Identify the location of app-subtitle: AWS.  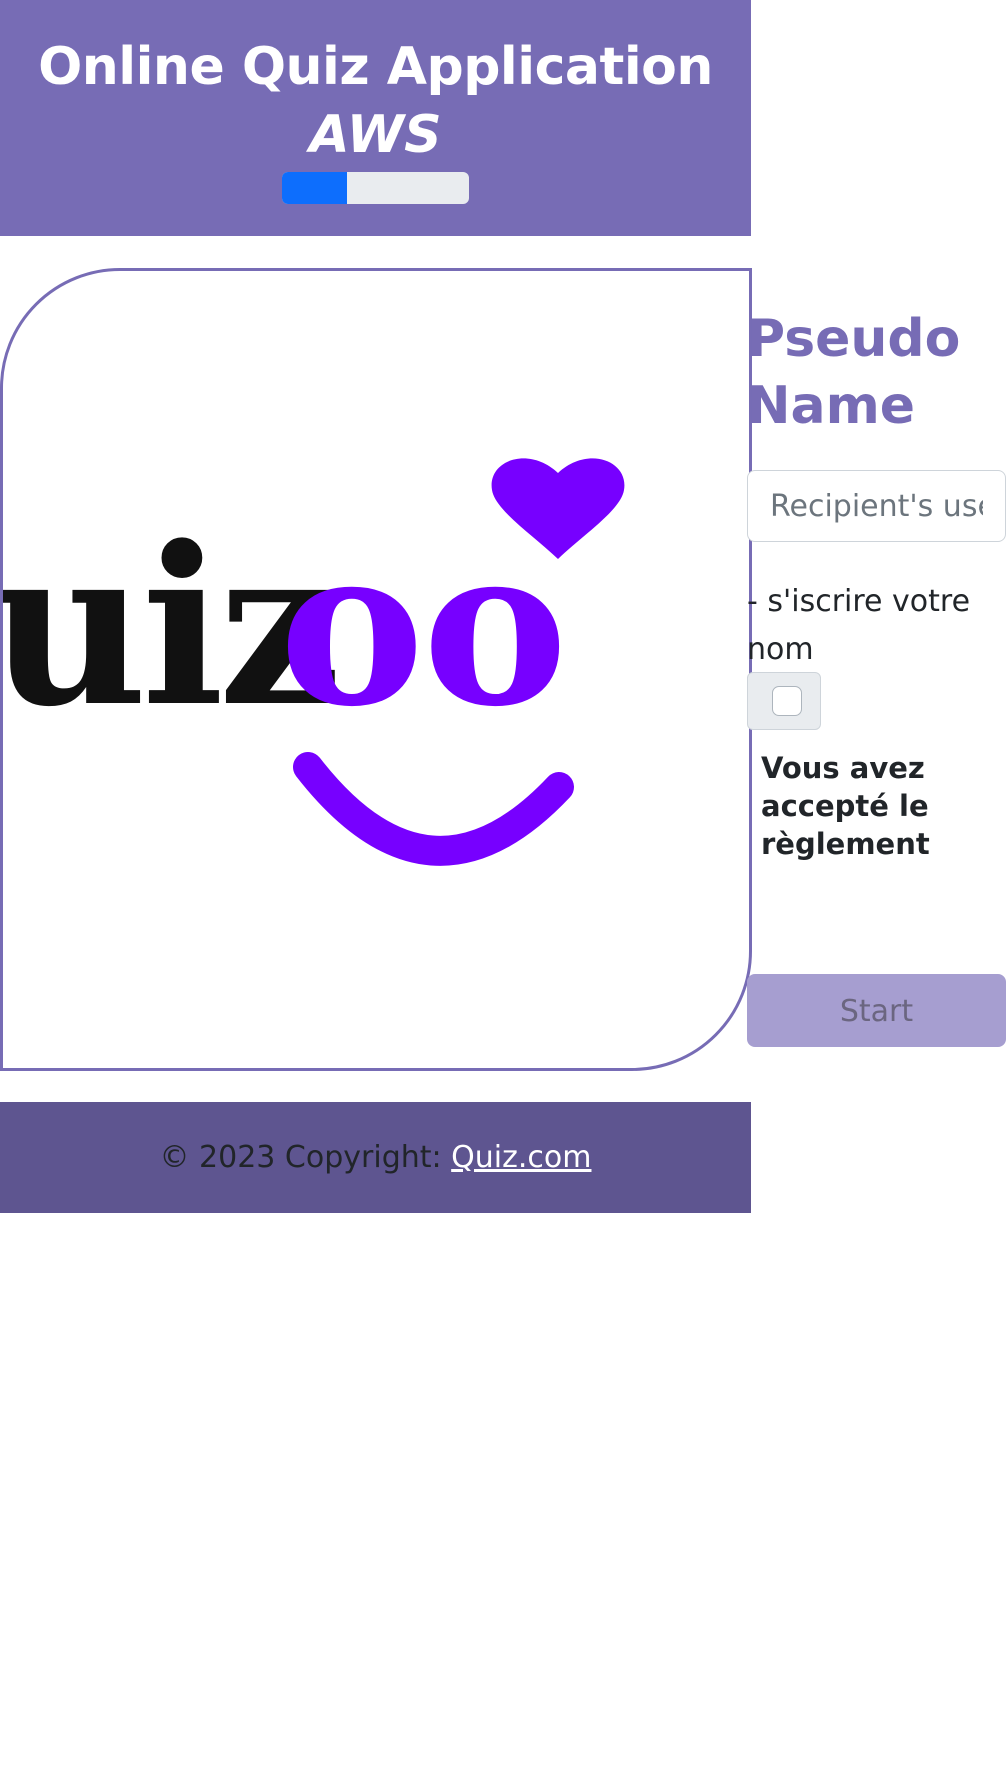
(375, 135).